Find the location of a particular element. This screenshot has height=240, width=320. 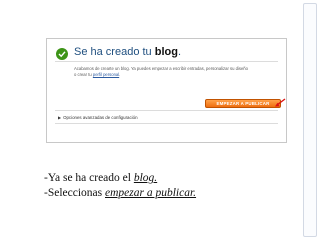

description-suffix: . is located at coordinates (120, 74).